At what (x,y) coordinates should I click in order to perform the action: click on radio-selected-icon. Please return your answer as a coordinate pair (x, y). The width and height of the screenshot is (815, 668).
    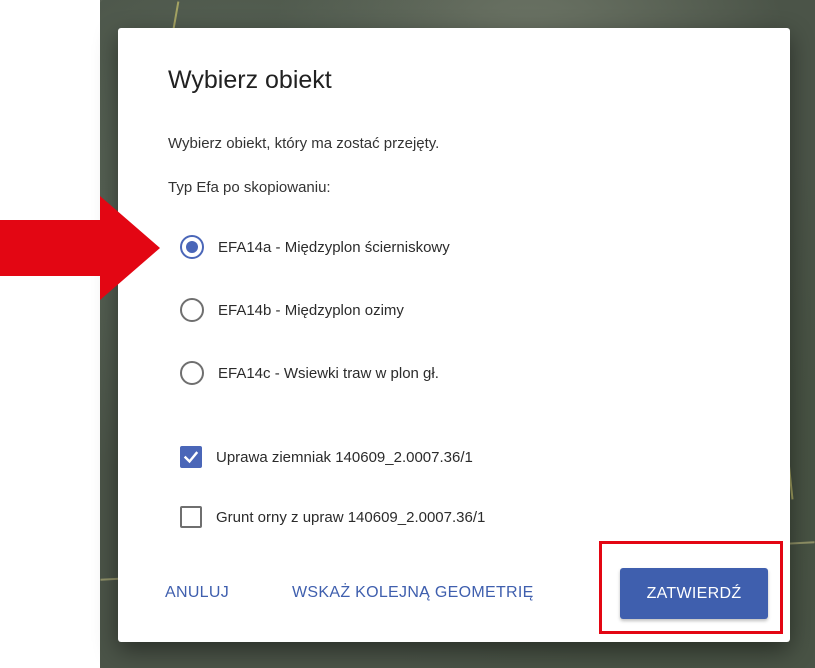
    Looking at the image, I should click on (192, 247).